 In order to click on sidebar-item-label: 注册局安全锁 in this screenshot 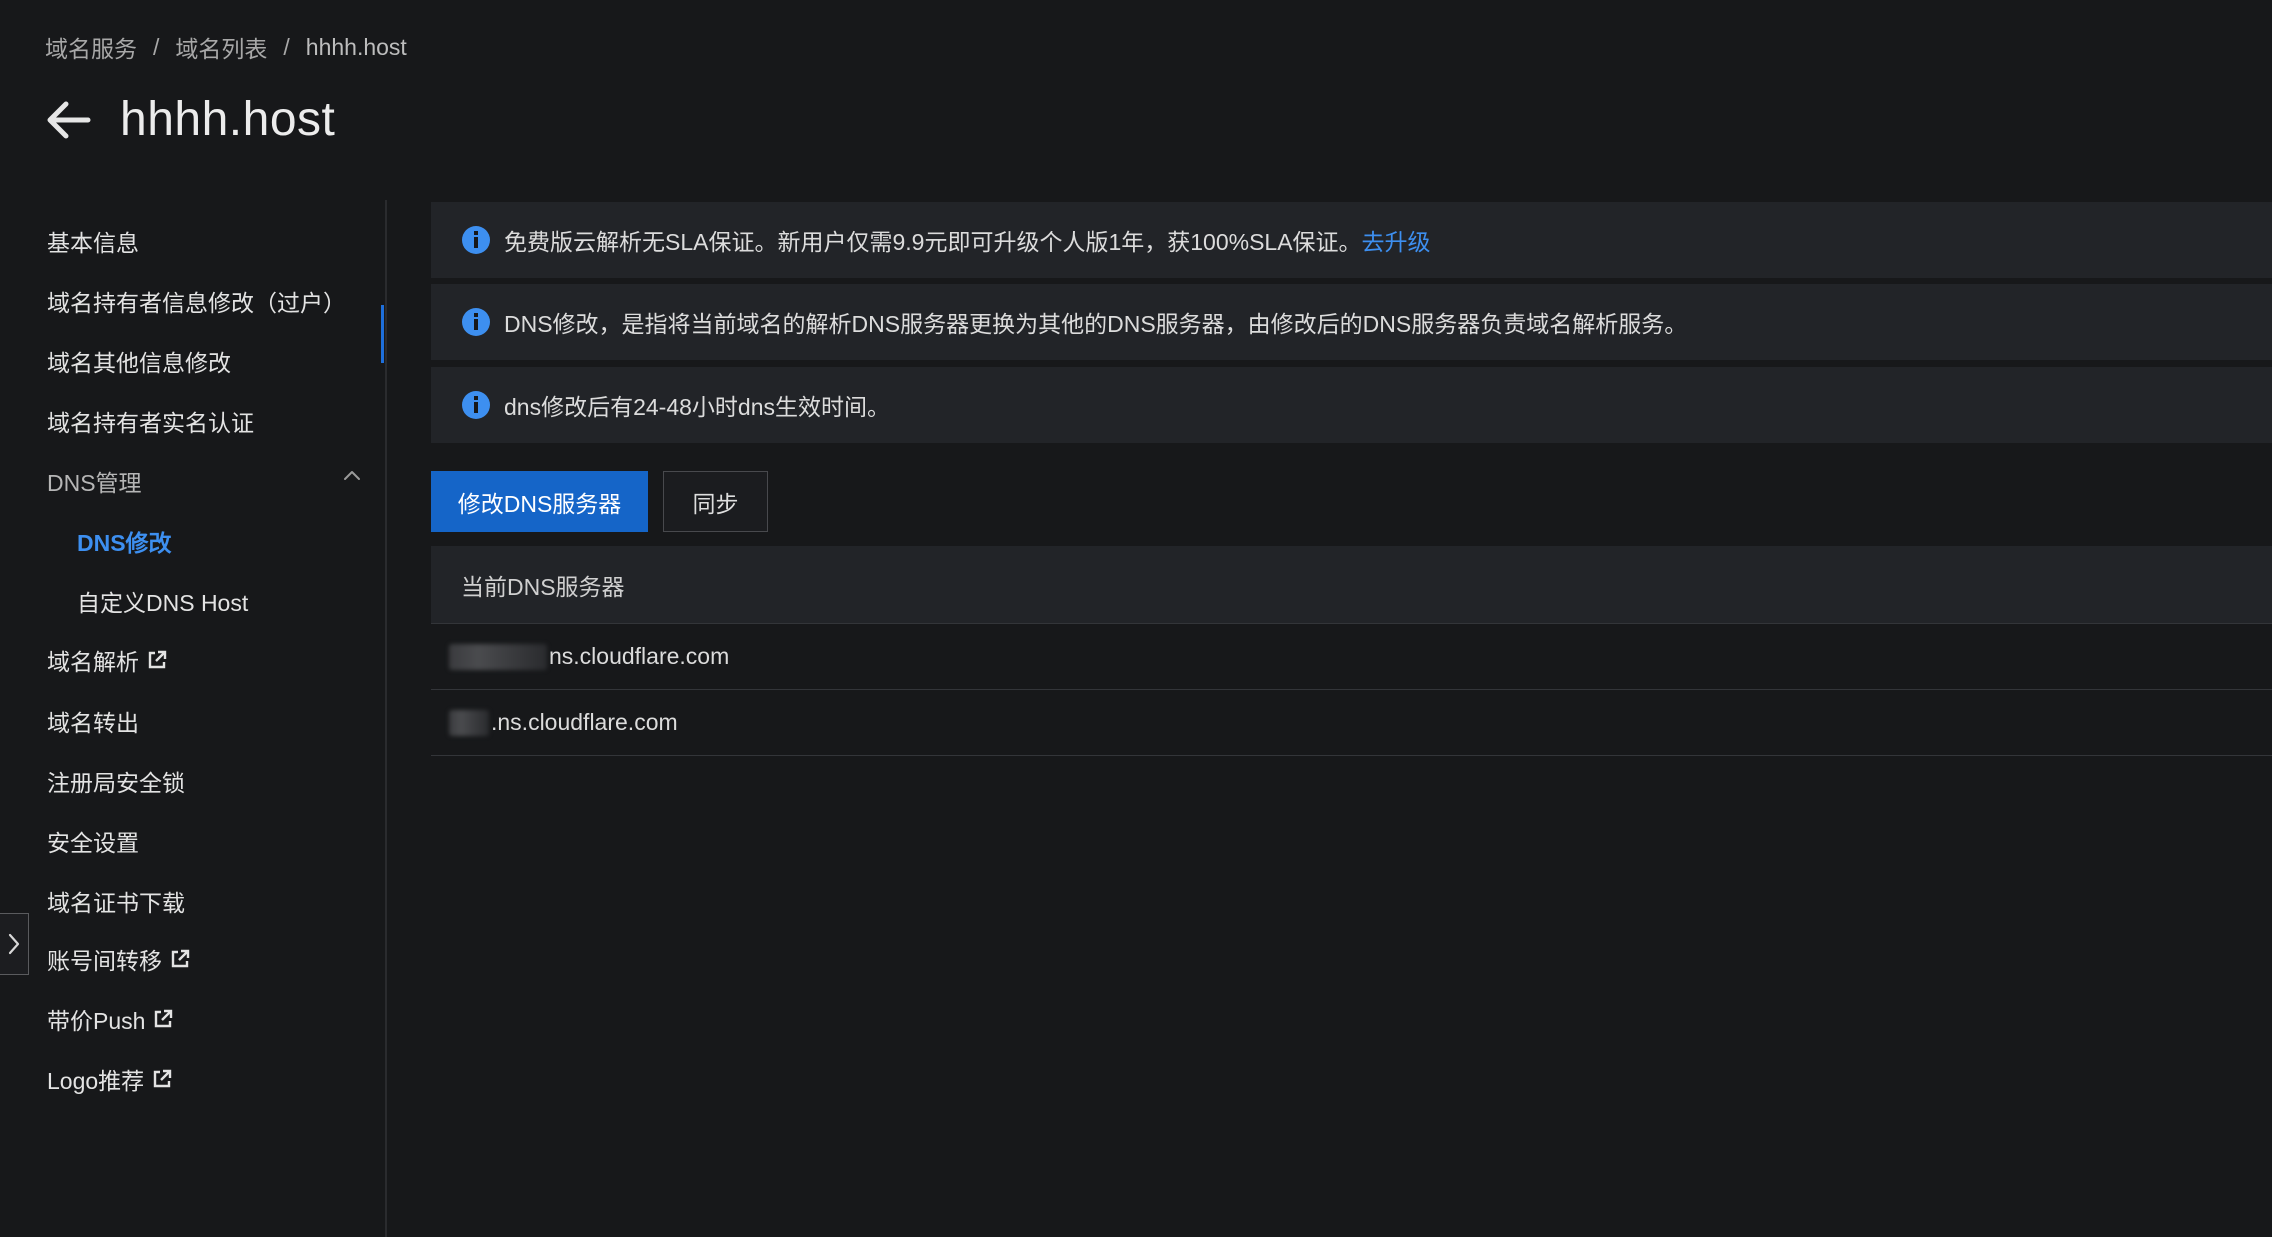, I will do `click(116, 783)`.